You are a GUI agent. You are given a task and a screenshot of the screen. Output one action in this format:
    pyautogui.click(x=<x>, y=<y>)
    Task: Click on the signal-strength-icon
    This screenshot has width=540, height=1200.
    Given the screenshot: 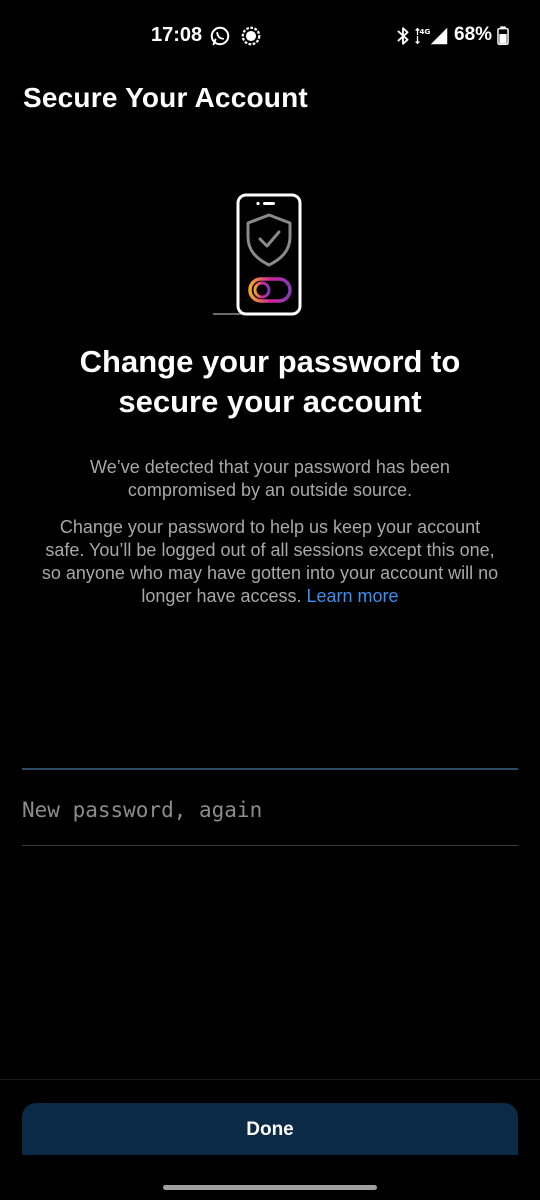 What is the action you would take?
    pyautogui.click(x=439, y=36)
    